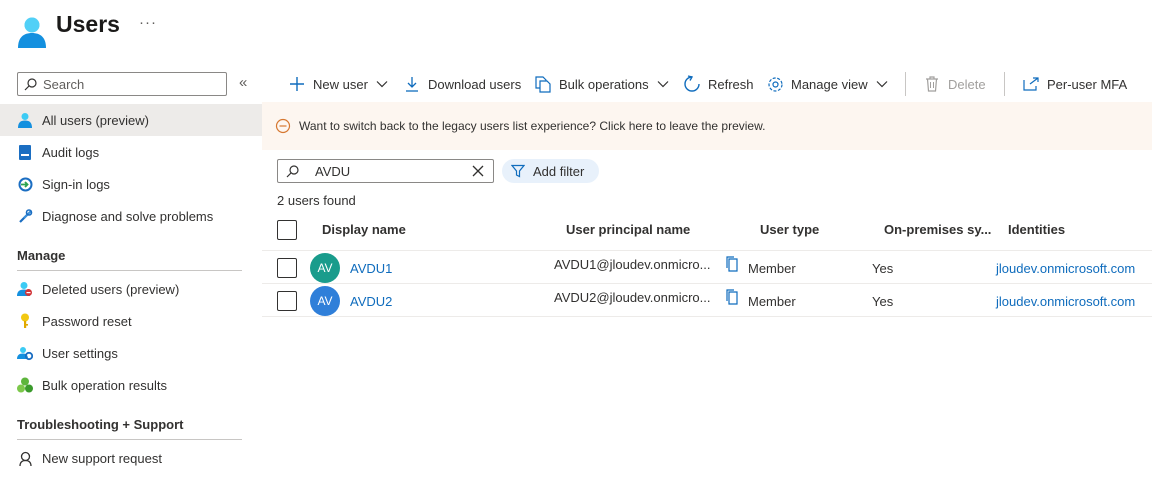 The width and height of the screenshot is (1152, 477). I want to click on new-user-button: New user, so click(338, 84).